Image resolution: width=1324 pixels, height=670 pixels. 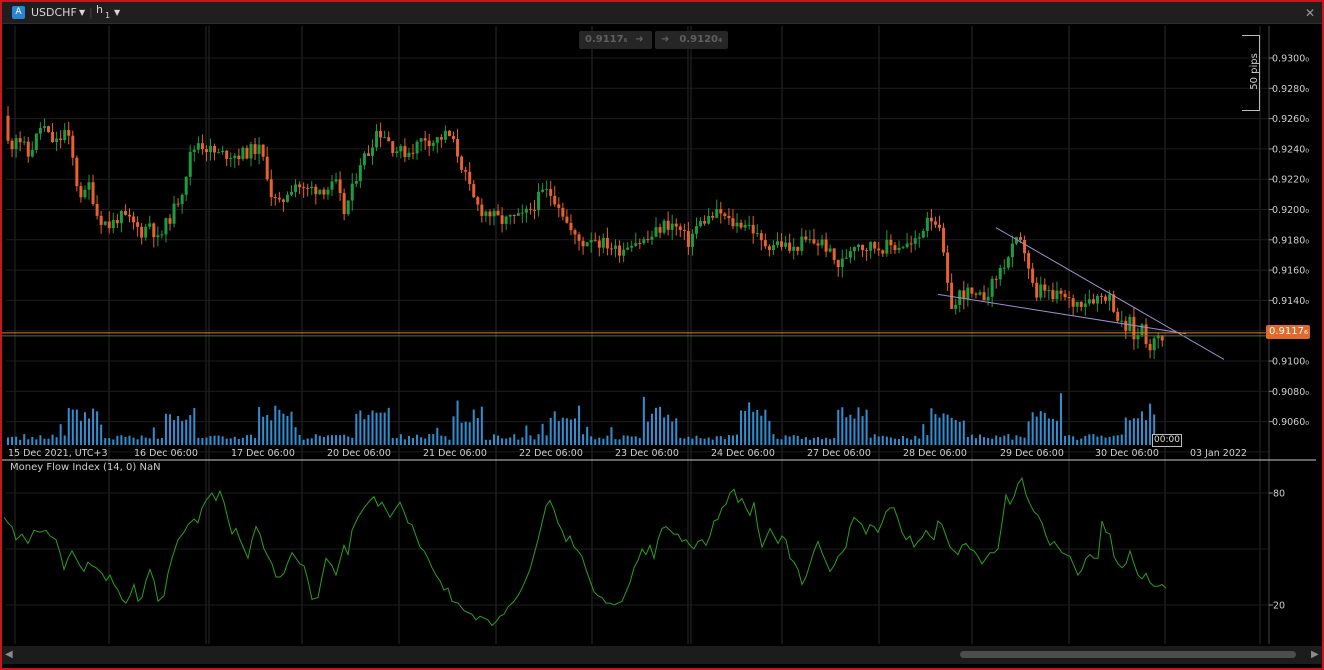 I want to click on scroll-right-icon: ▶, so click(x=1315, y=655).